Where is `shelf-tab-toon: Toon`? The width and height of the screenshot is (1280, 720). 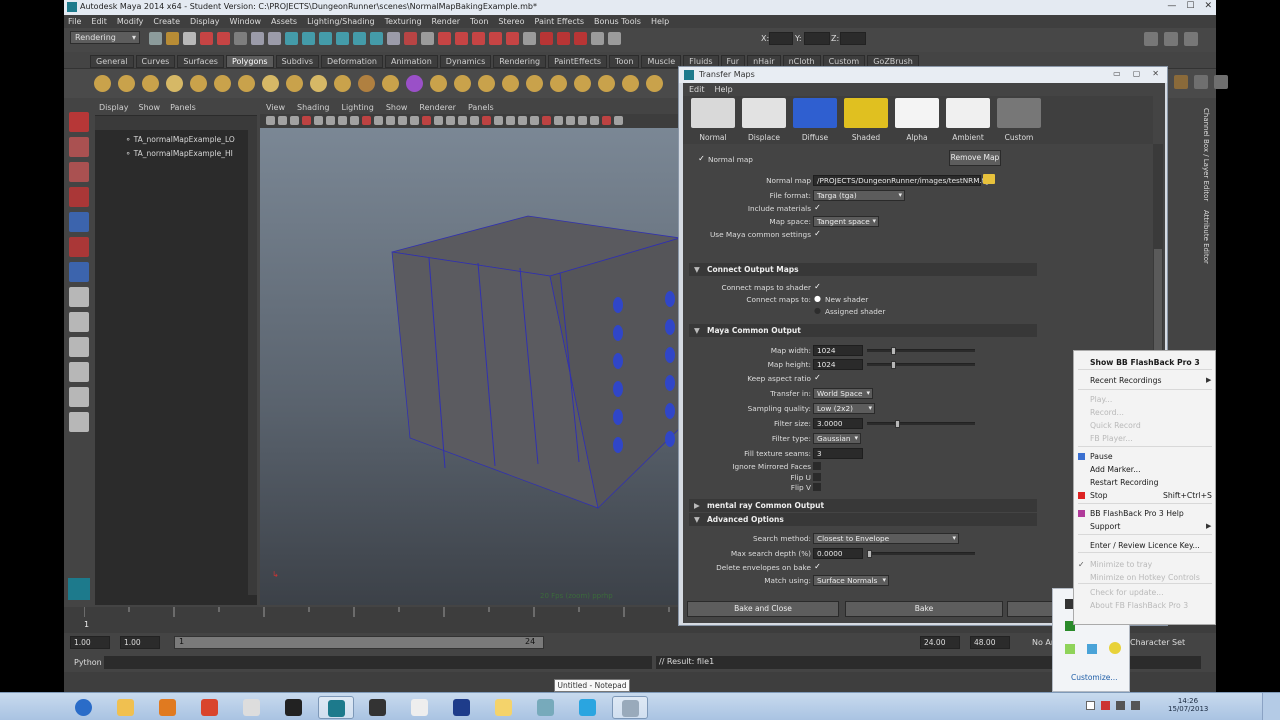
shelf-tab-toon: Toon is located at coordinates (624, 61).